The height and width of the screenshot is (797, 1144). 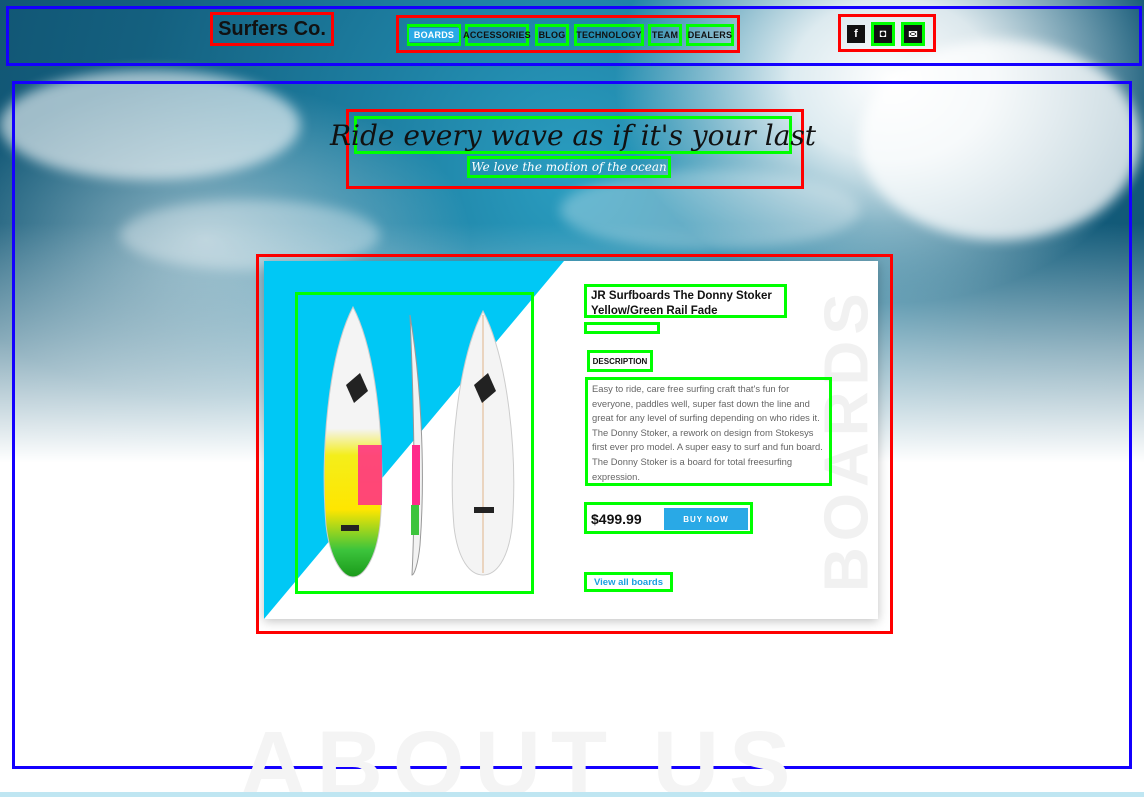 I want to click on nav-item-label: TEAM, so click(x=665, y=35).